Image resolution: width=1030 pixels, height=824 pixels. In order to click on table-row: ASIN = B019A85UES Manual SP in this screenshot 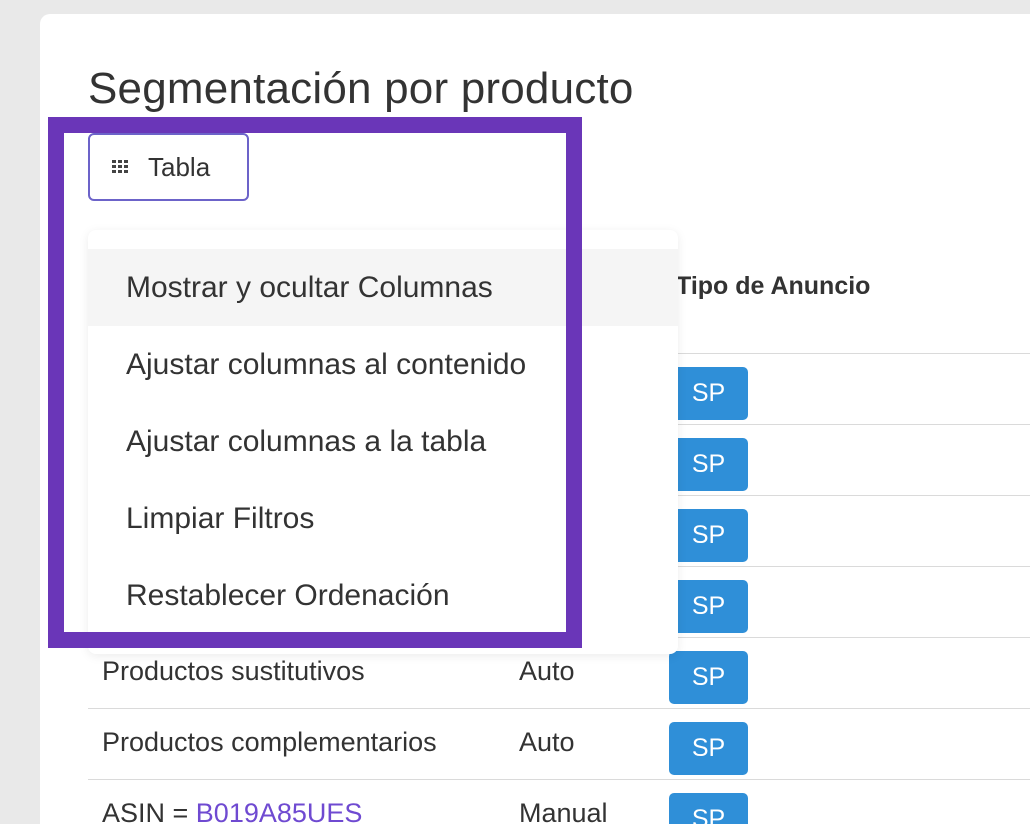, I will do `click(559, 802)`.